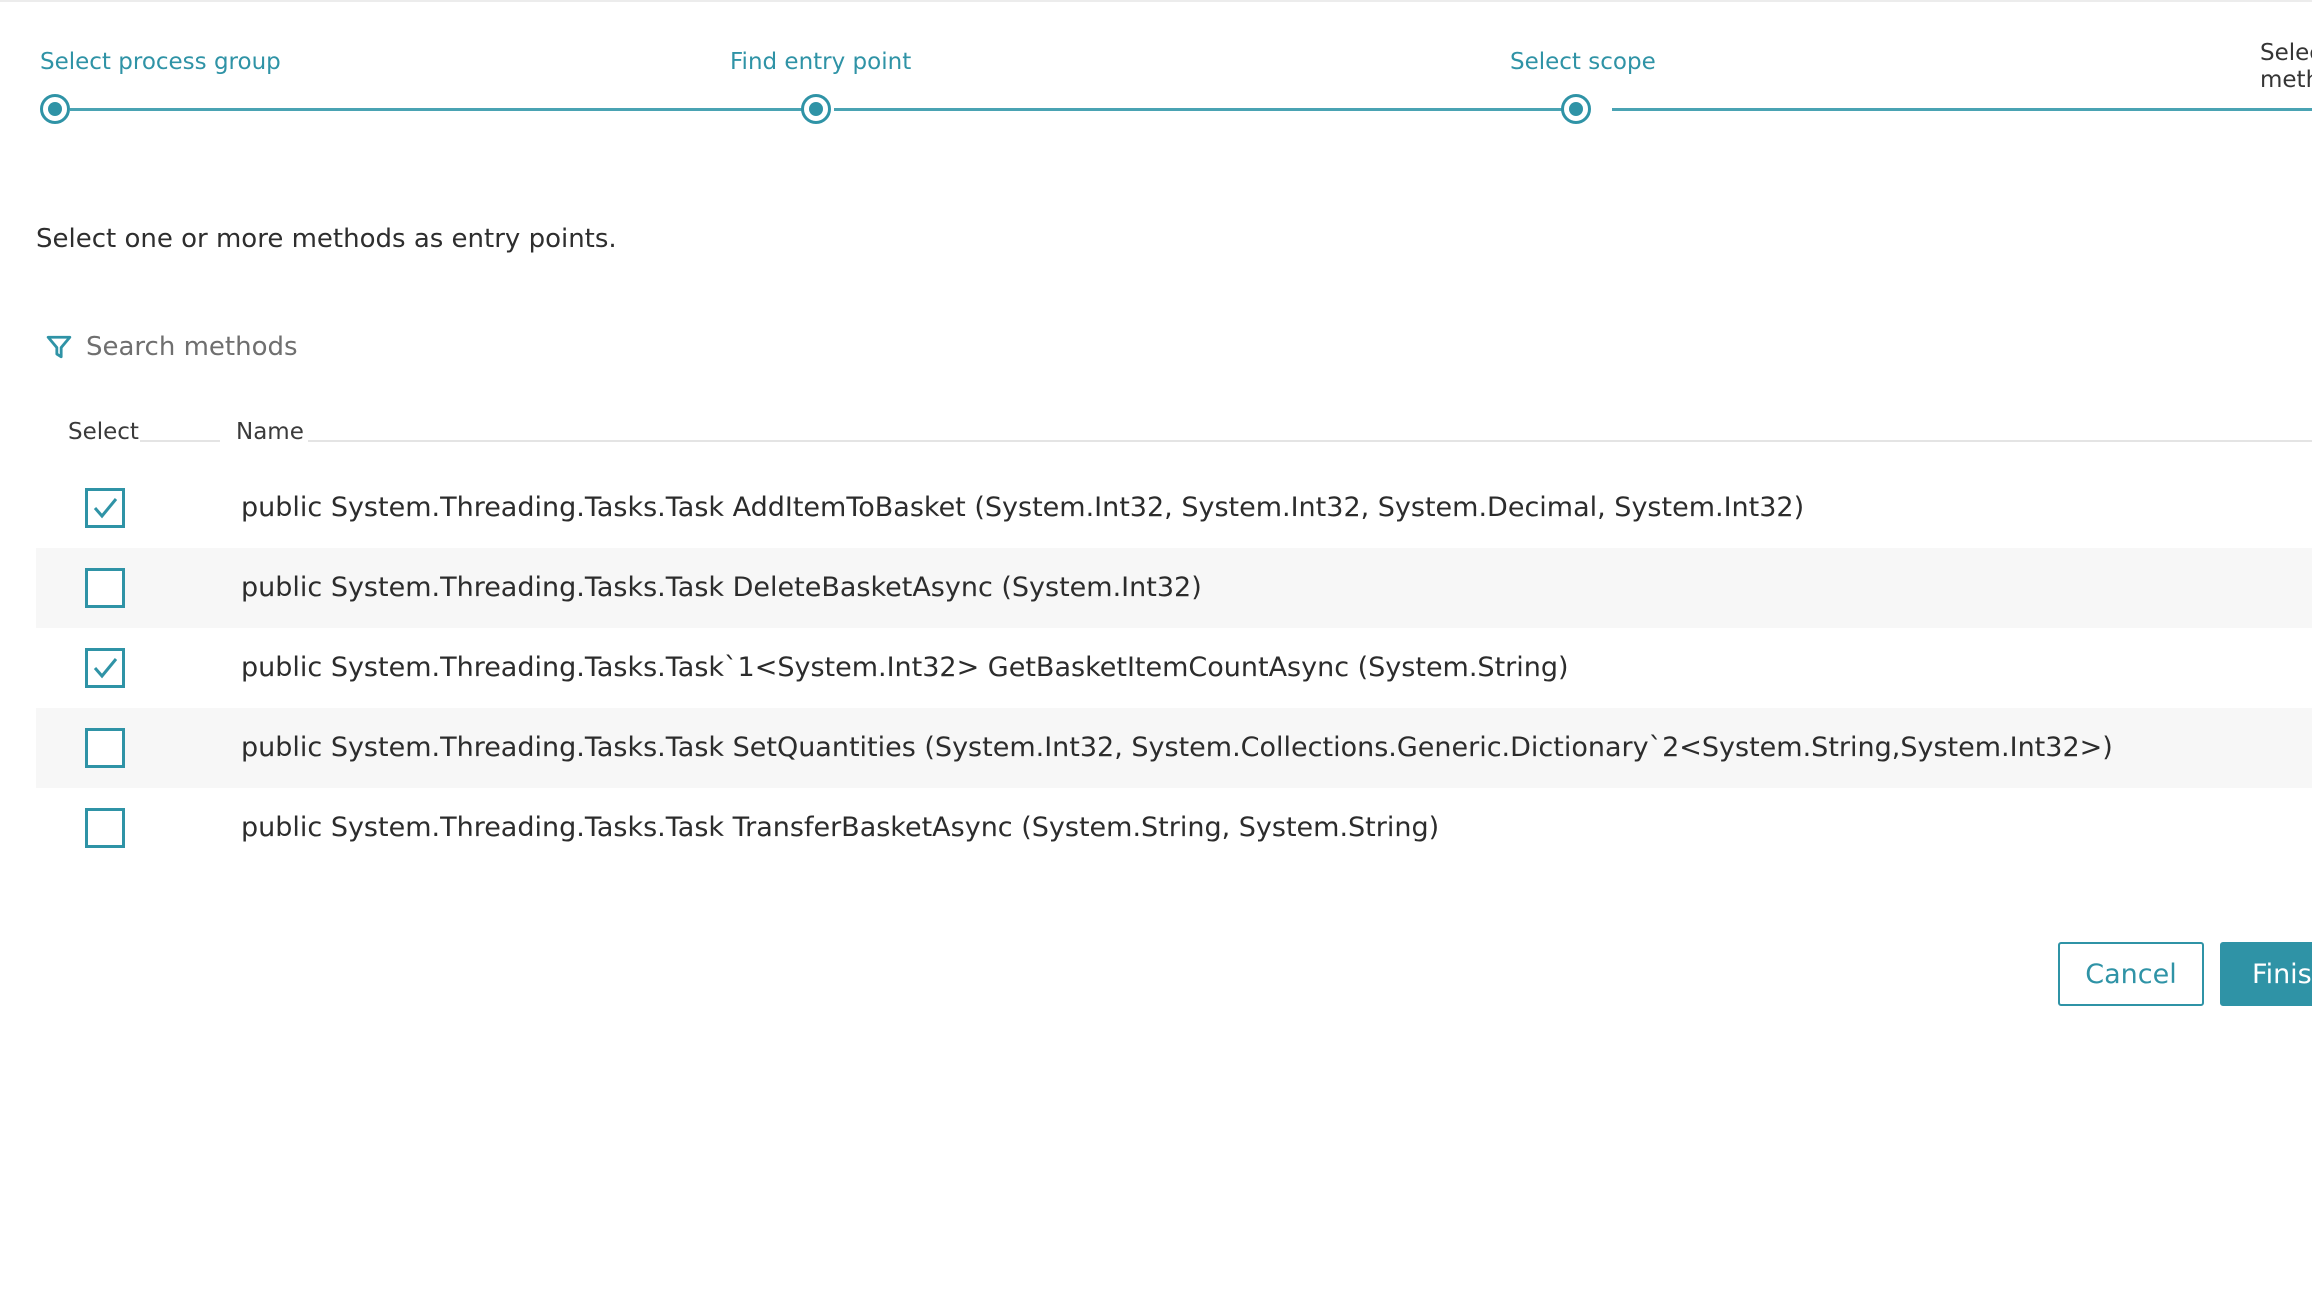  Describe the element at coordinates (1576, 109) in the screenshot. I see `step-node-select-scope` at that location.